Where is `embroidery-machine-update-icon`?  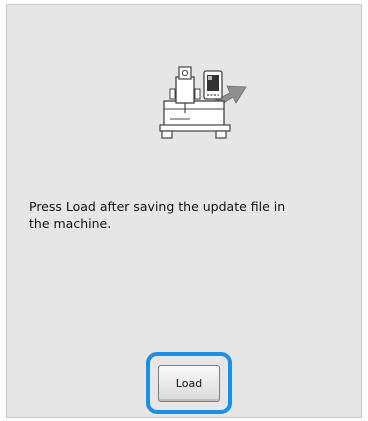
embroidery-machine-update-icon is located at coordinates (200, 100).